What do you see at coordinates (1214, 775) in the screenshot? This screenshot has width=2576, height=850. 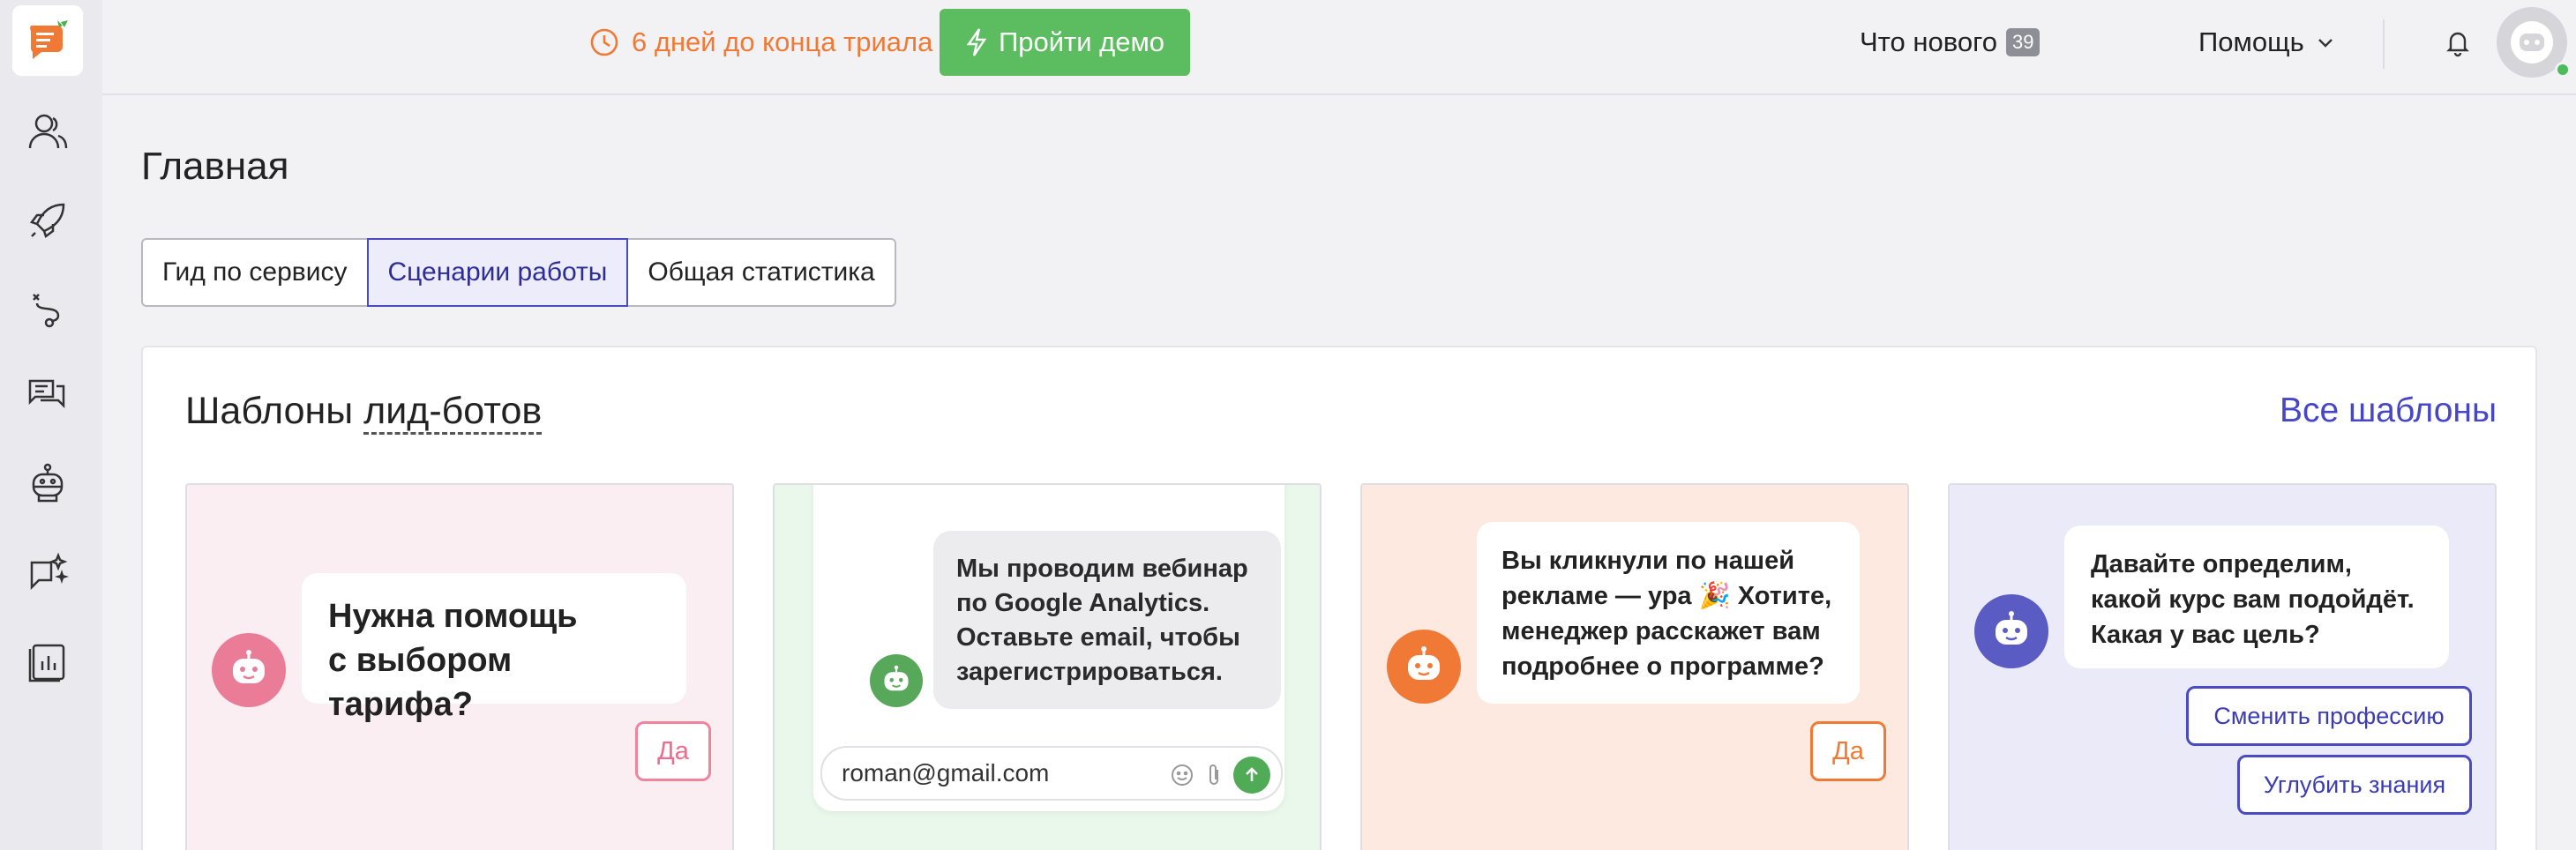 I see `attach-icon` at bounding box center [1214, 775].